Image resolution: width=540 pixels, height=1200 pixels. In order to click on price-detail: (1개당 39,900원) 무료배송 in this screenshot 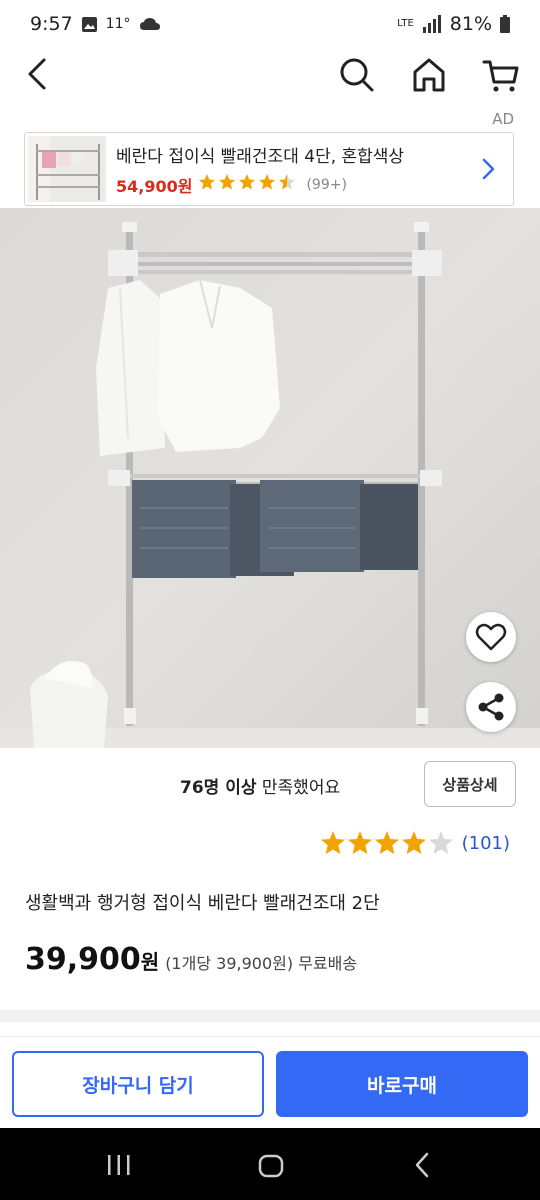, I will do `click(261, 963)`.